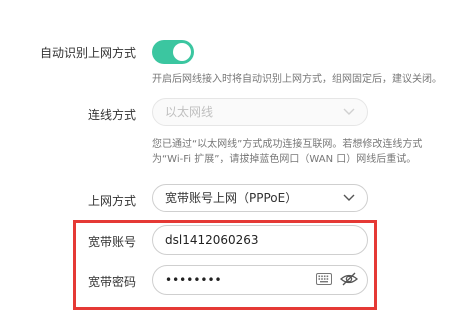 This screenshot has width=450, height=310. What do you see at coordinates (349, 279) in the screenshot?
I see `eye-icon` at bounding box center [349, 279].